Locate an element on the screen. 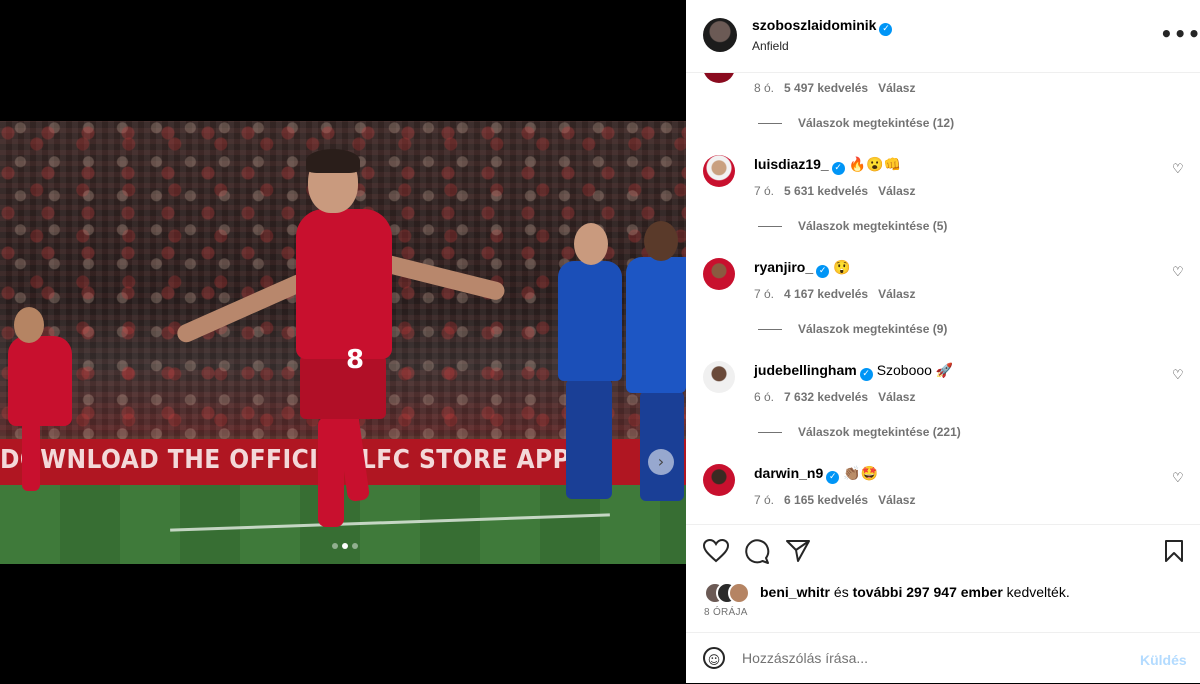  comment-likes: 5 497 kedvelés is located at coordinates (826, 88).